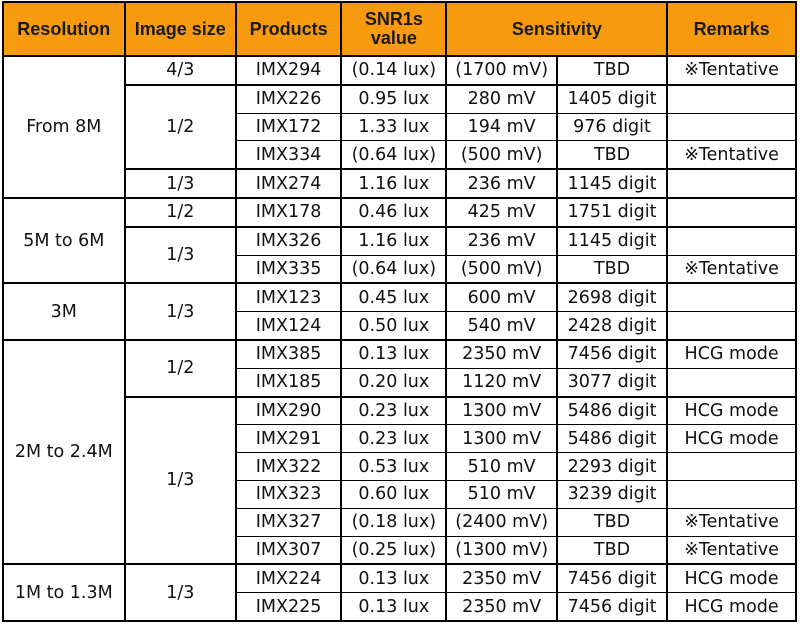  I want to click on resolution-cell: 5M to 6M, so click(64, 240).